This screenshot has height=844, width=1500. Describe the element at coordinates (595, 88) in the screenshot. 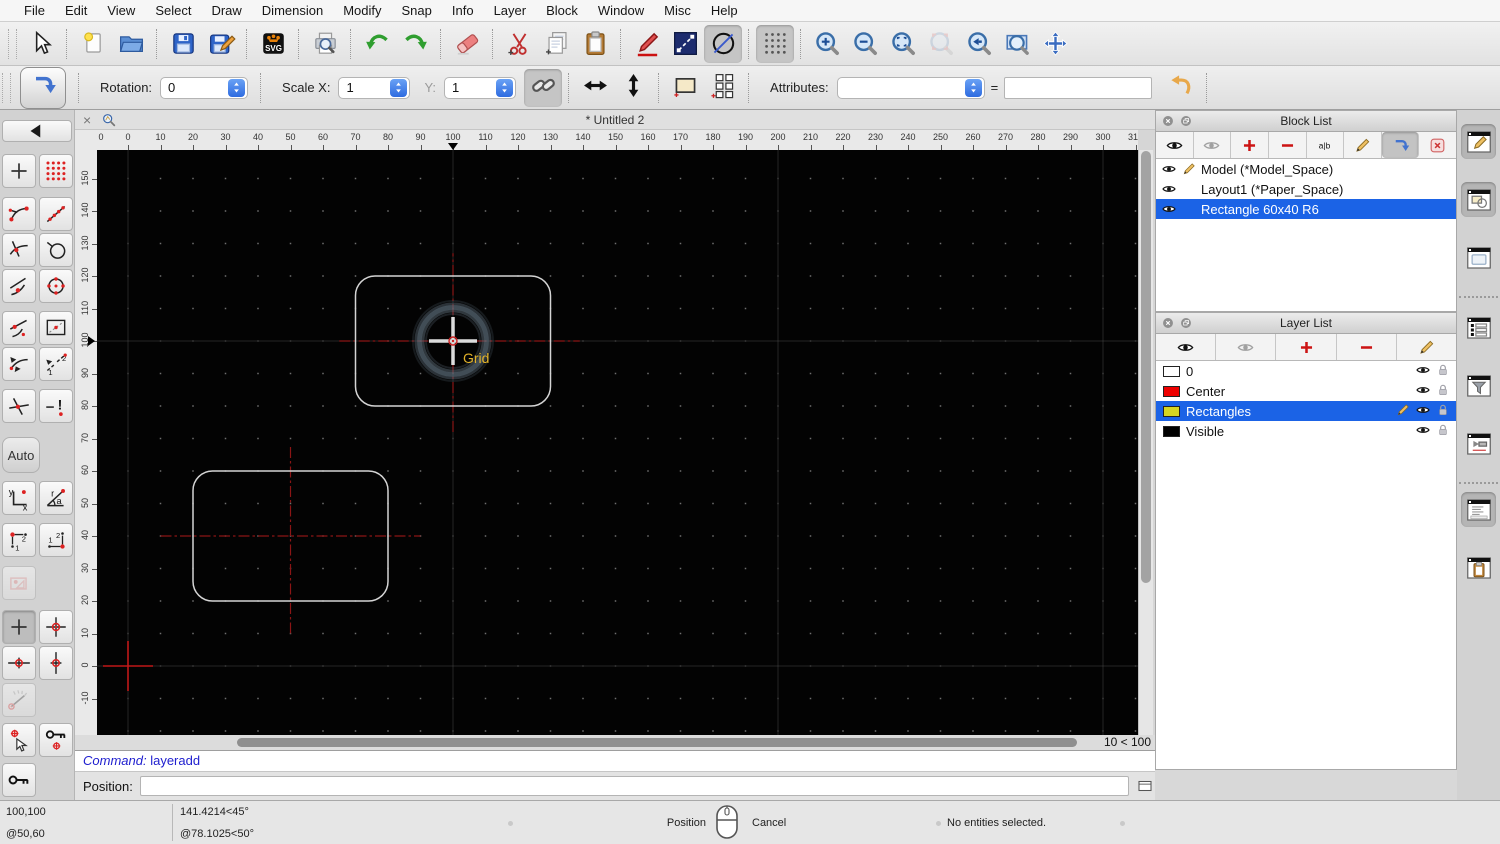

I see `flip-horizontal-button` at that location.